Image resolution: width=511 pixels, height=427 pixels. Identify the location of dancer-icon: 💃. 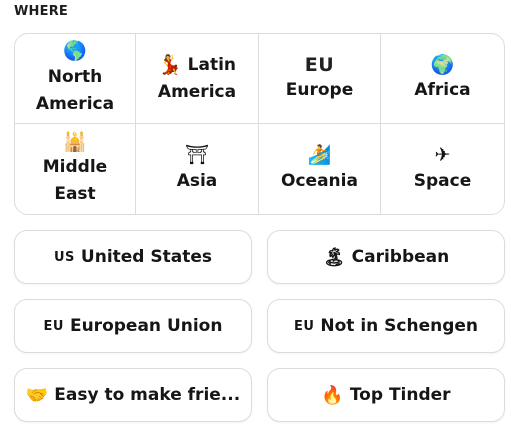
(169, 64).